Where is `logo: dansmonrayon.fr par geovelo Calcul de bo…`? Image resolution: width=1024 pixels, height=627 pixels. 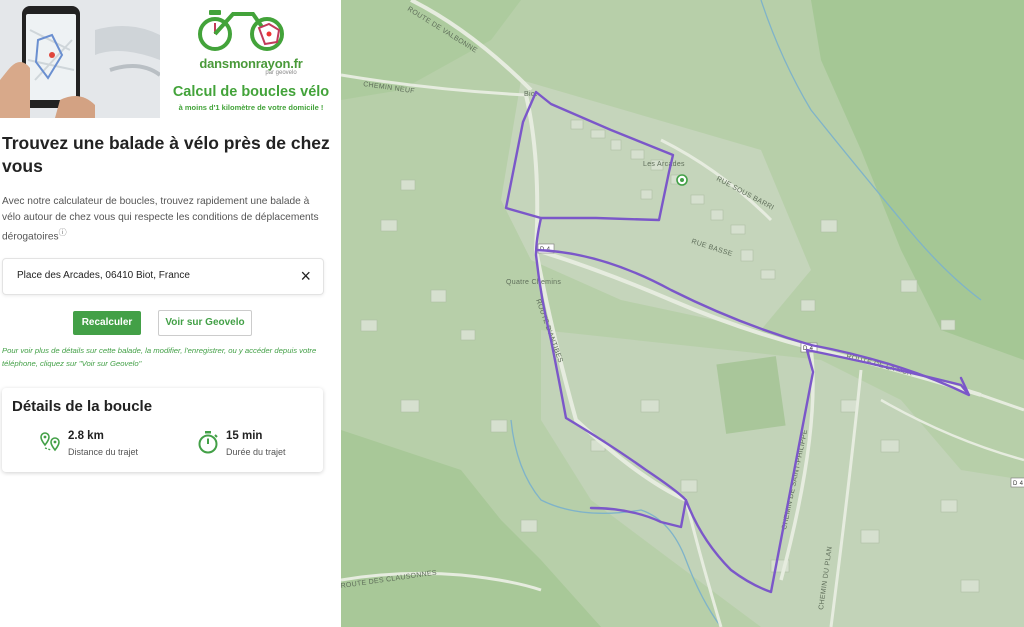
logo: dansmonrayon.fr par geovelo Calcul de bo… is located at coordinates (251, 59).